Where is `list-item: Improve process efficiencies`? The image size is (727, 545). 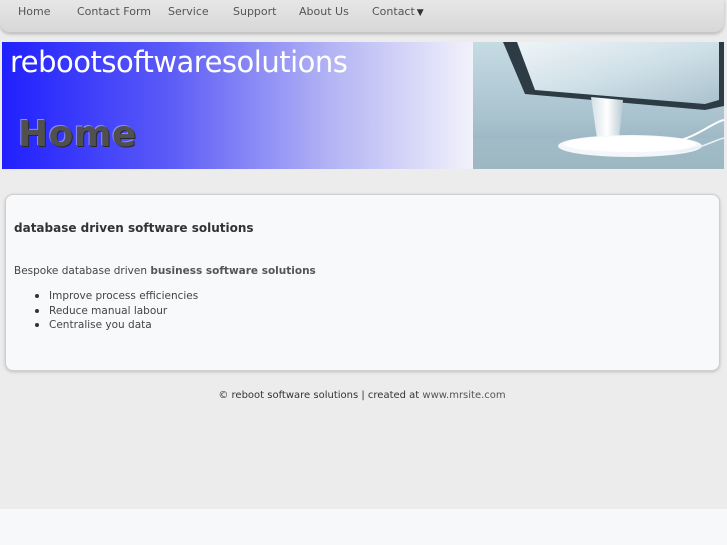 list-item: Improve process efficiencies is located at coordinates (106, 296).